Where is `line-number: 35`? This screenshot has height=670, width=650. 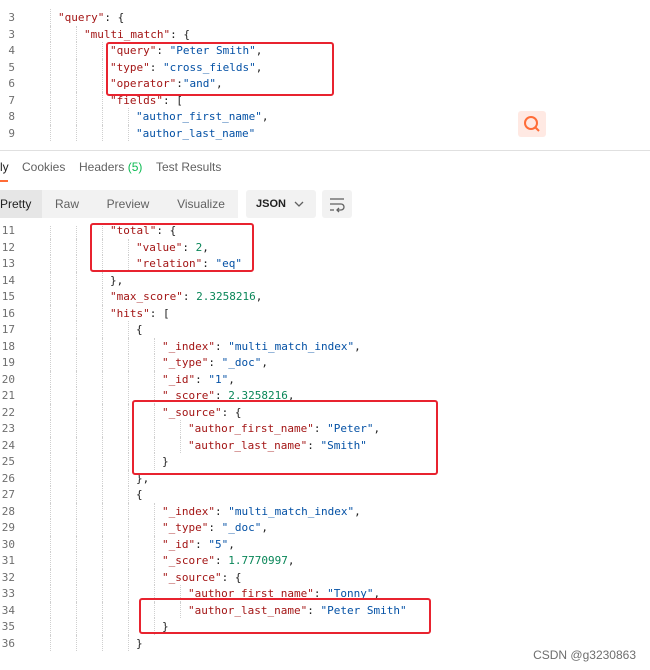 line-number: 35 is located at coordinates (8, 626).